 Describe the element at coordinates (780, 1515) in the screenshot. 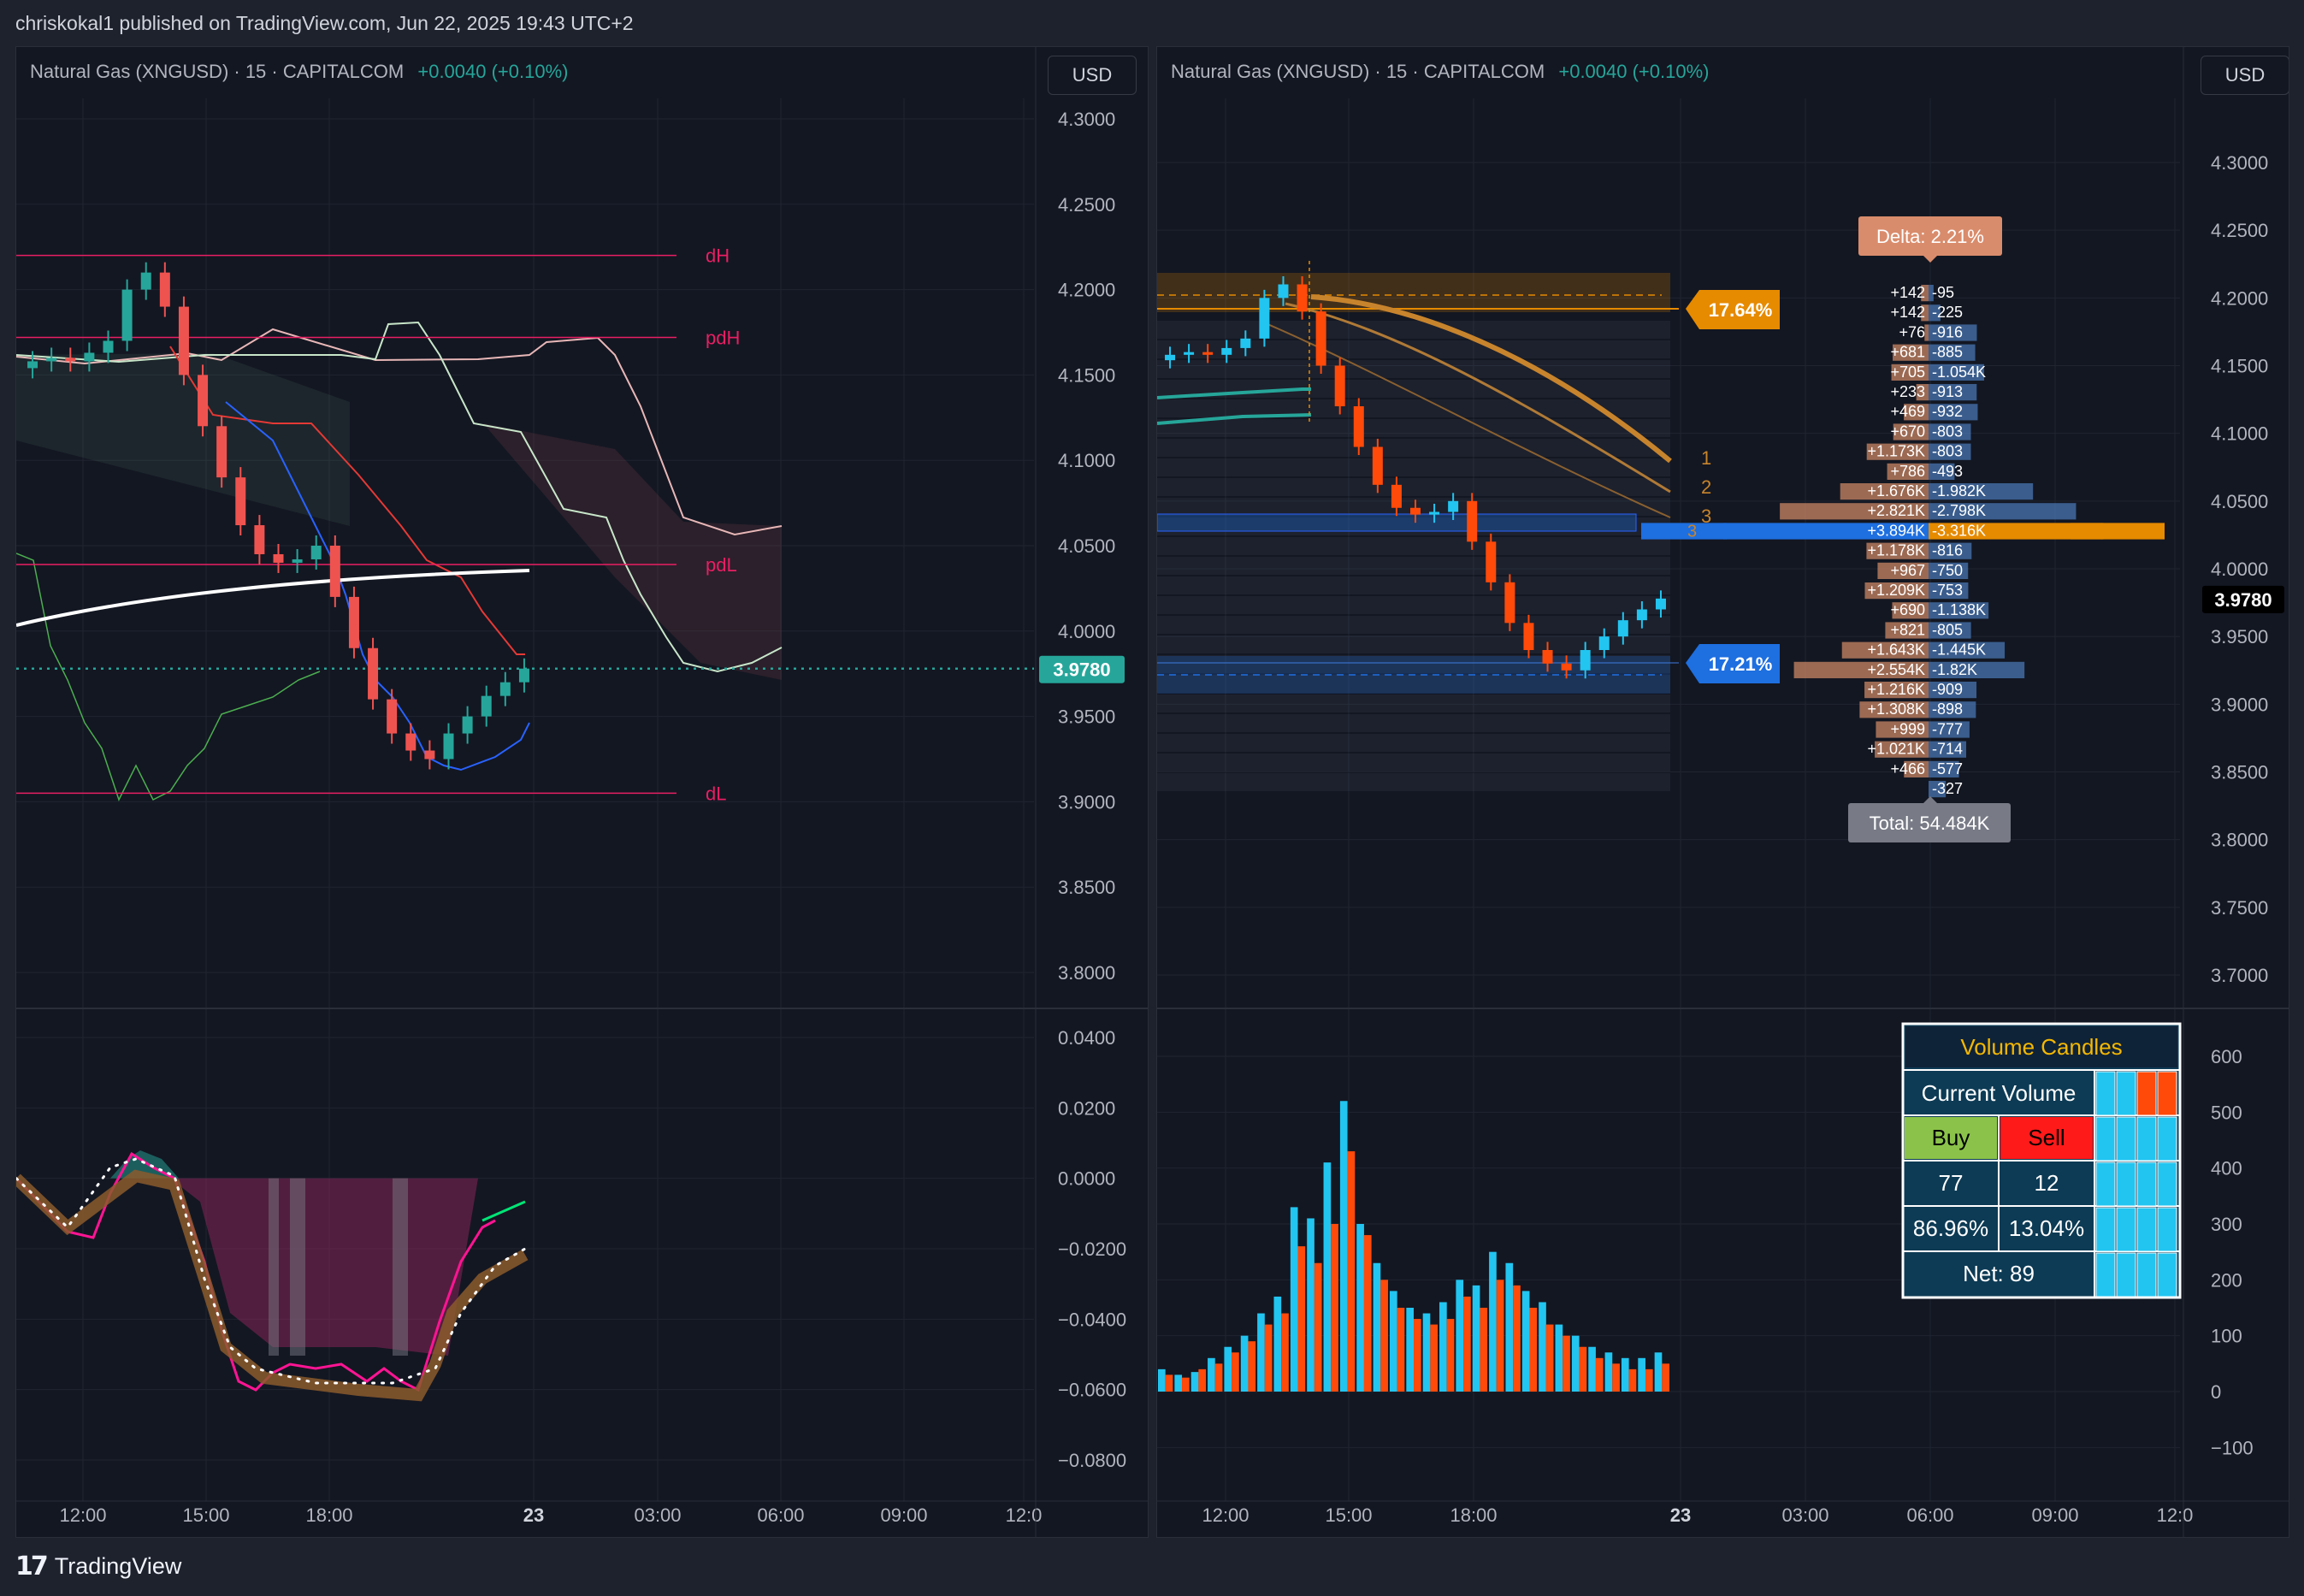

I see `left-time-tick: 06:00` at that location.